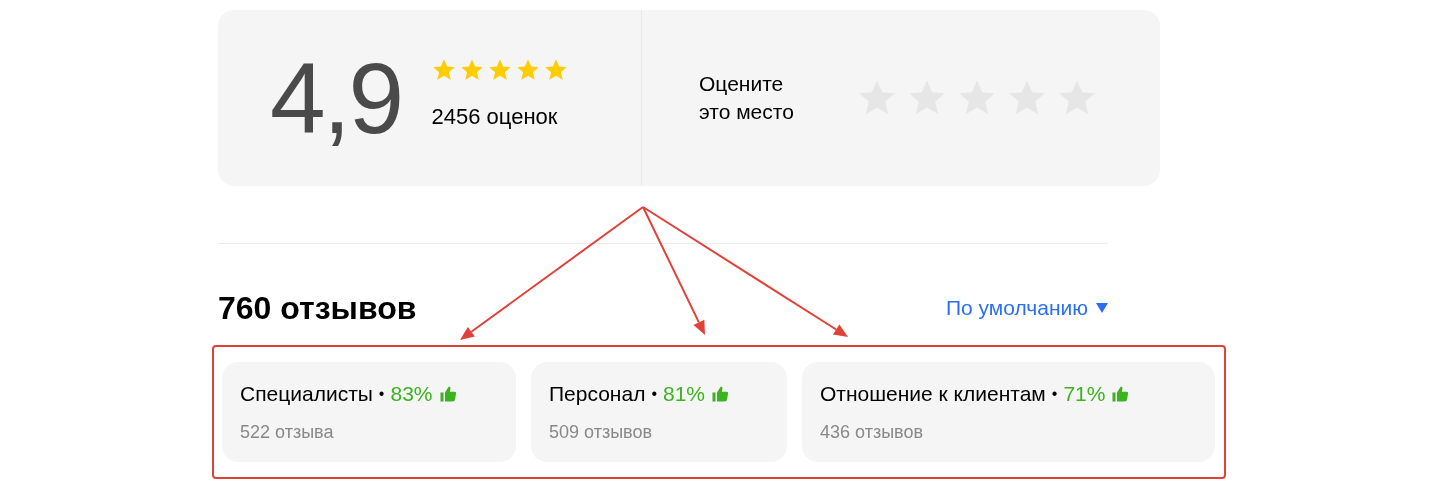  Describe the element at coordinates (597, 393) in the screenshot. I see `aspect-name: Персонал` at that location.